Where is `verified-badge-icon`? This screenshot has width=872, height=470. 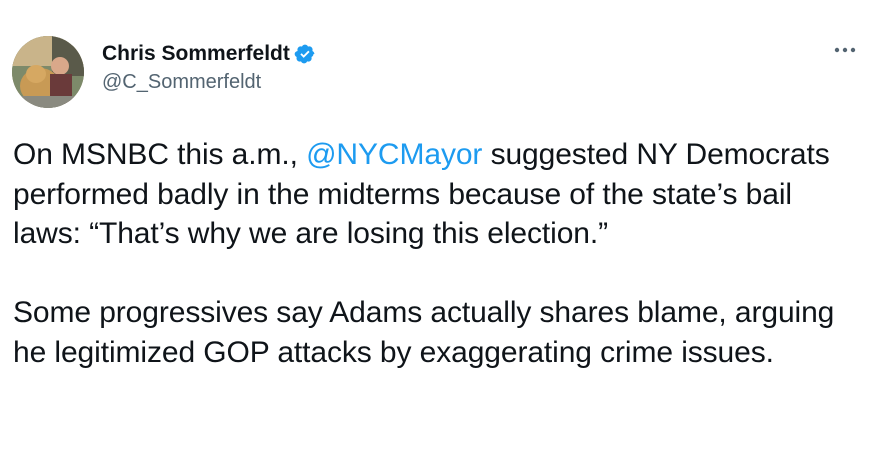 verified-badge-icon is located at coordinates (305, 54).